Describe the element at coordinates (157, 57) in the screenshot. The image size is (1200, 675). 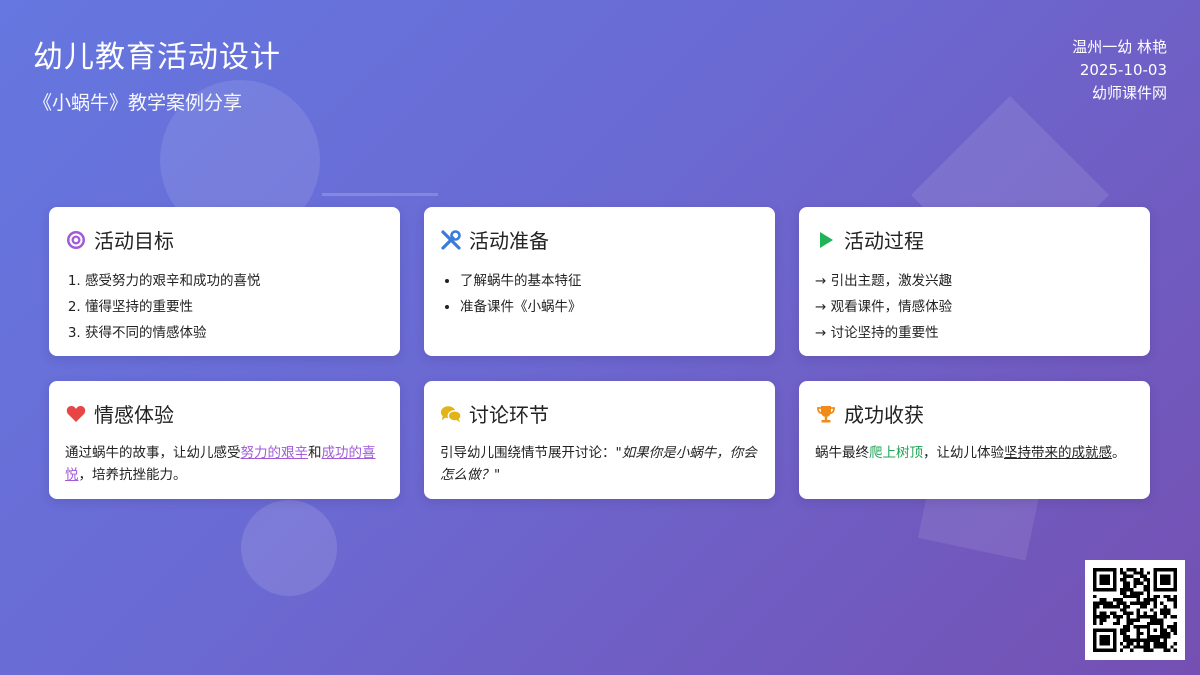
I see `page-title: 幼儿教育活动设计` at that location.